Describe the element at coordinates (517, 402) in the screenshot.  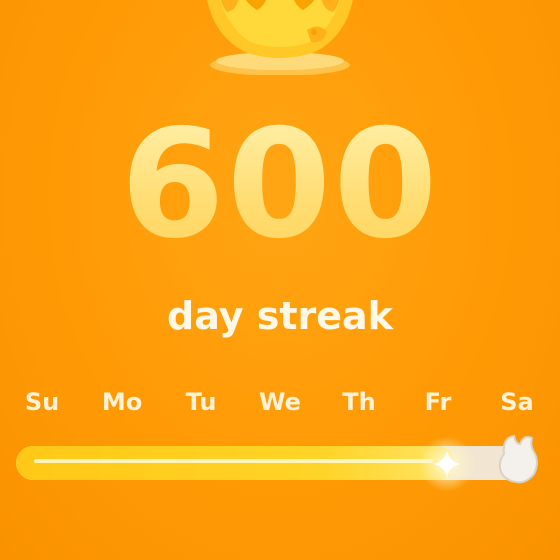
I see `weekday-saturday: Sa` at that location.